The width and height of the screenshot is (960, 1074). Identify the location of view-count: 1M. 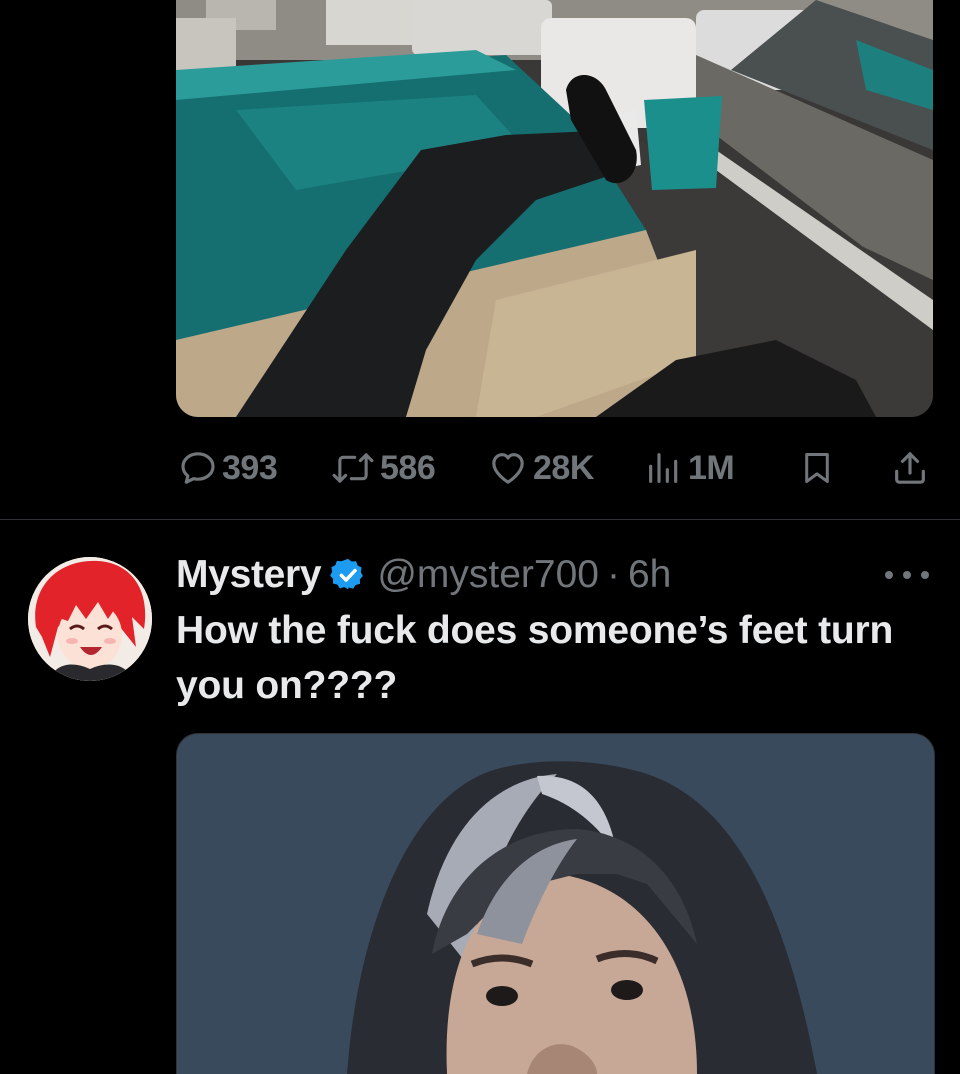
(711, 467).